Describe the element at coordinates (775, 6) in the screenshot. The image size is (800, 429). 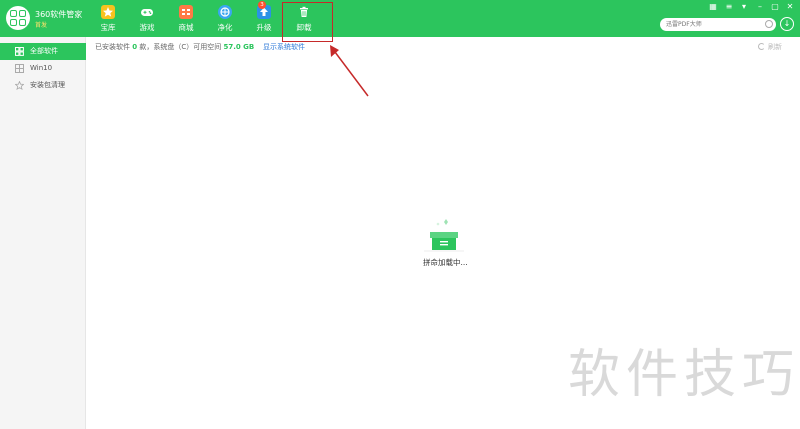
I see `maximize-icon: ▢` at that location.